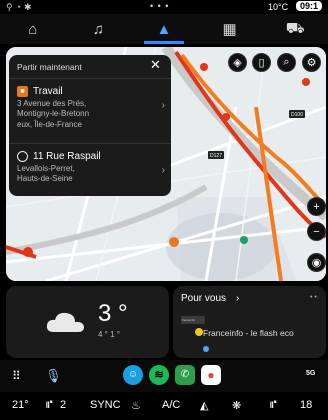  Describe the element at coordinates (306, 405) in the screenshot. I see `passenger-temperature: 18` at that location.